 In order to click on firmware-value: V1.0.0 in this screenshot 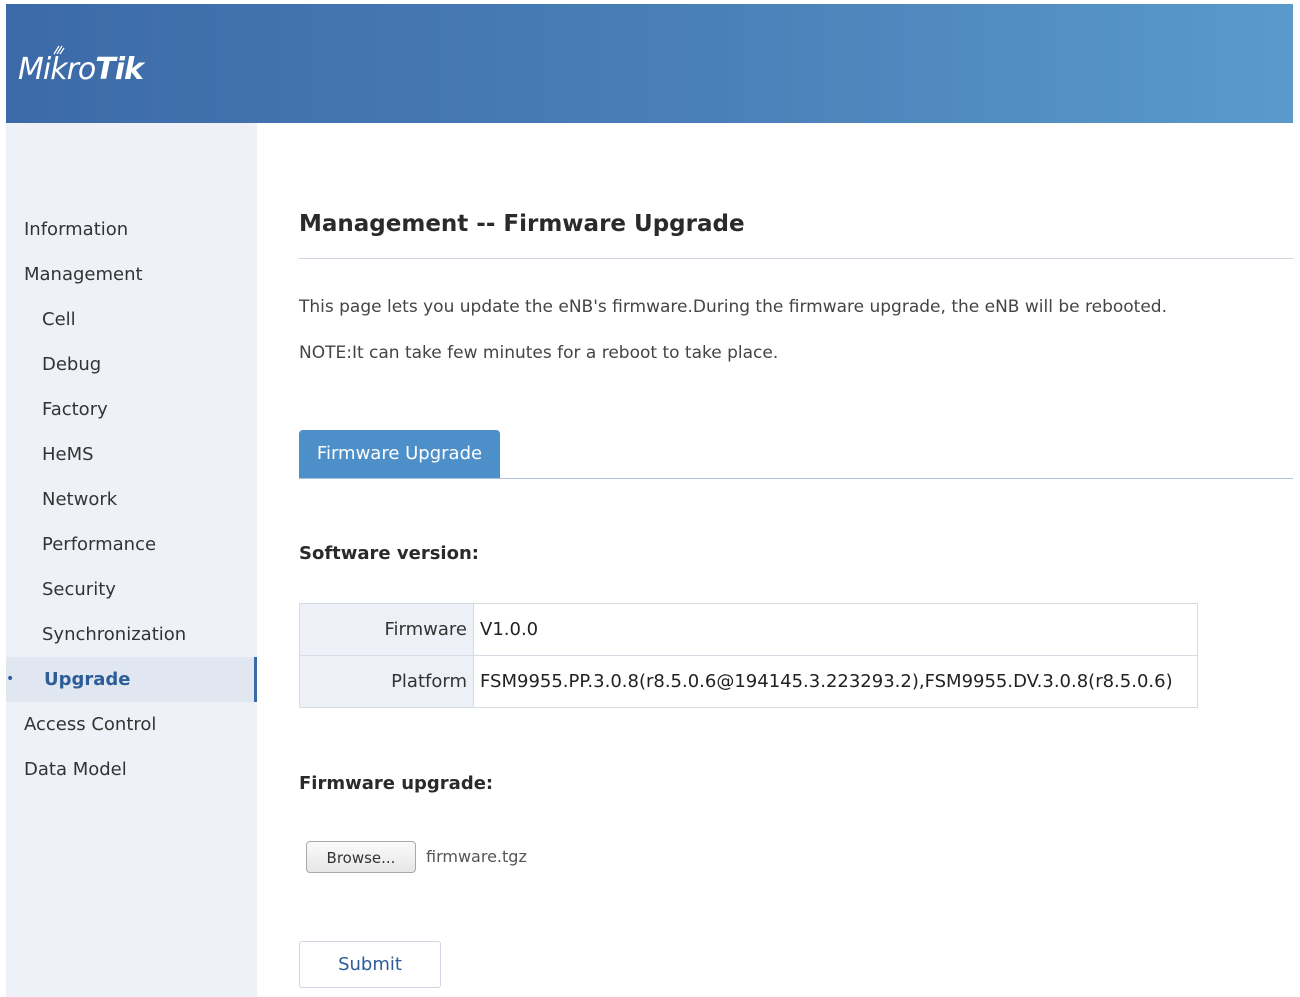, I will do `click(835, 629)`.